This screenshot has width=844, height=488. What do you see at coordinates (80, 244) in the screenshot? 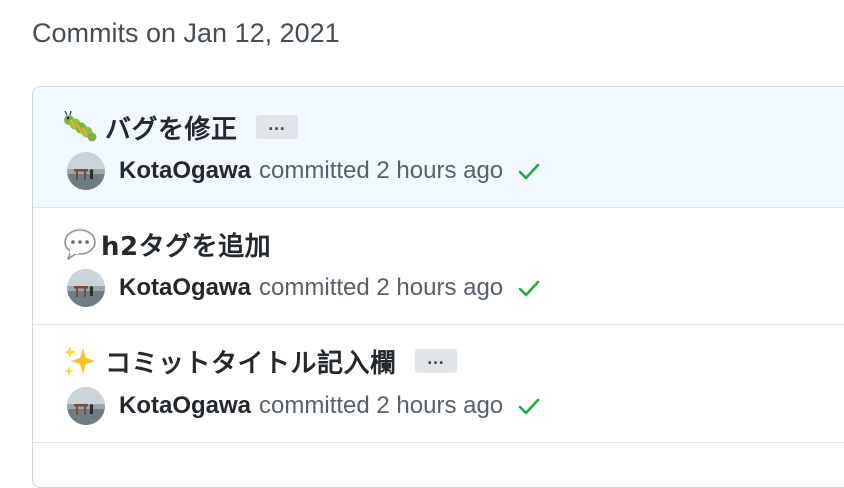
I see `speech-balloon-icon` at bounding box center [80, 244].